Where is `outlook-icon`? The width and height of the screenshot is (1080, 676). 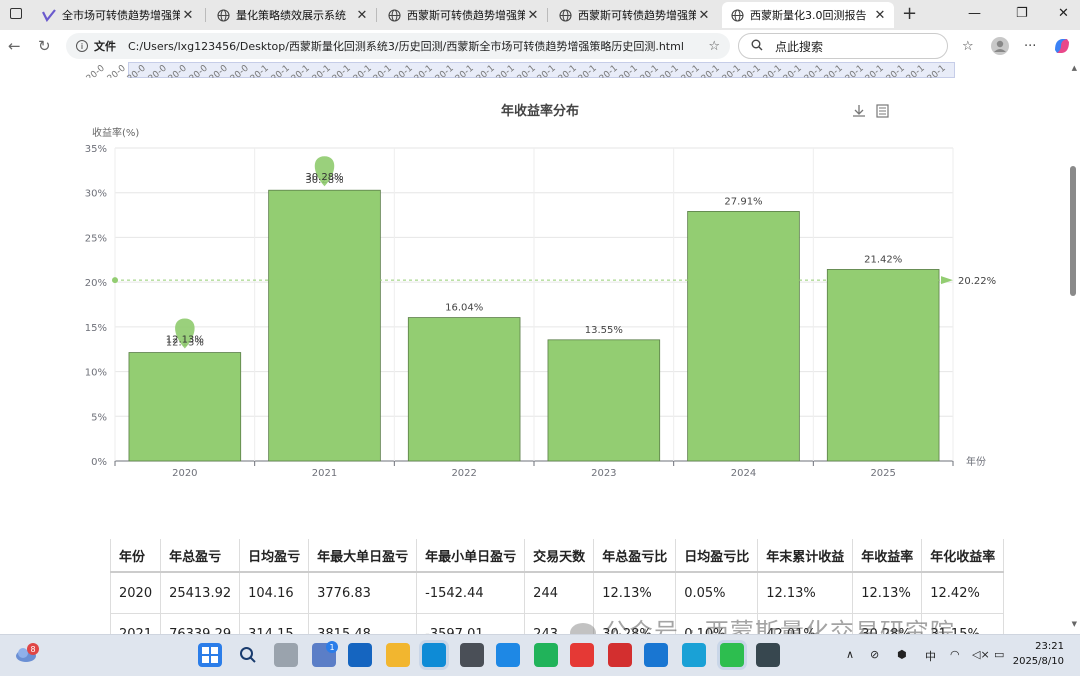 outlook-icon is located at coordinates (360, 655).